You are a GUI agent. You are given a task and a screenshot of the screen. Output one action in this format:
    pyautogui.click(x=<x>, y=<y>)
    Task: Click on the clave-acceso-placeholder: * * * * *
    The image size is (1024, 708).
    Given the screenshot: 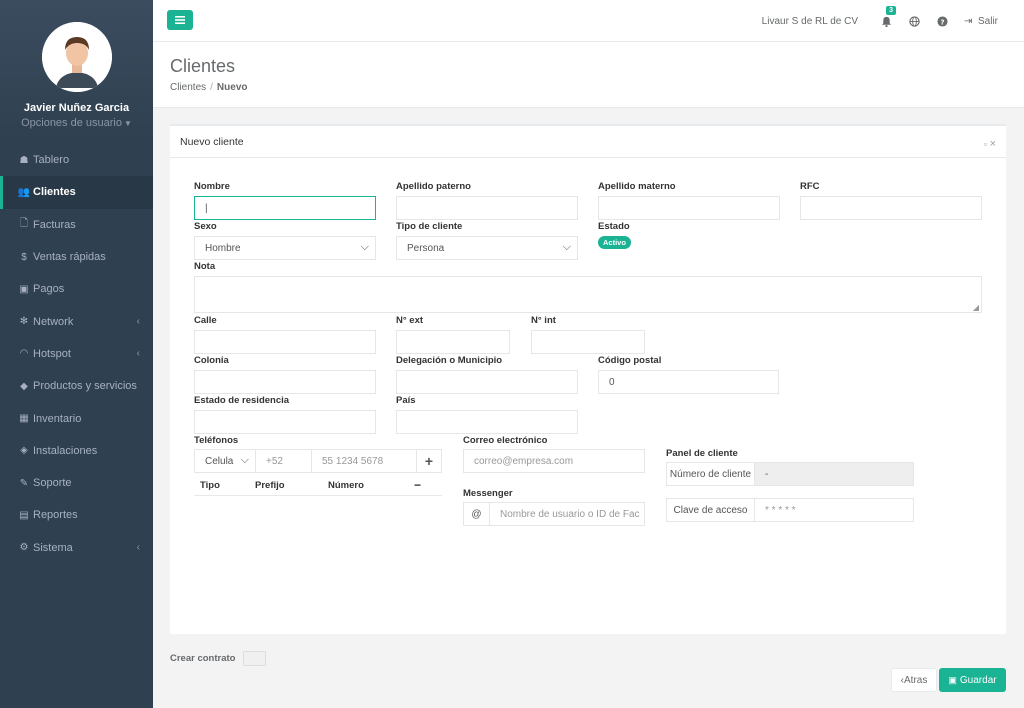 What is the action you would take?
    pyautogui.click(x=780, y=510)
    